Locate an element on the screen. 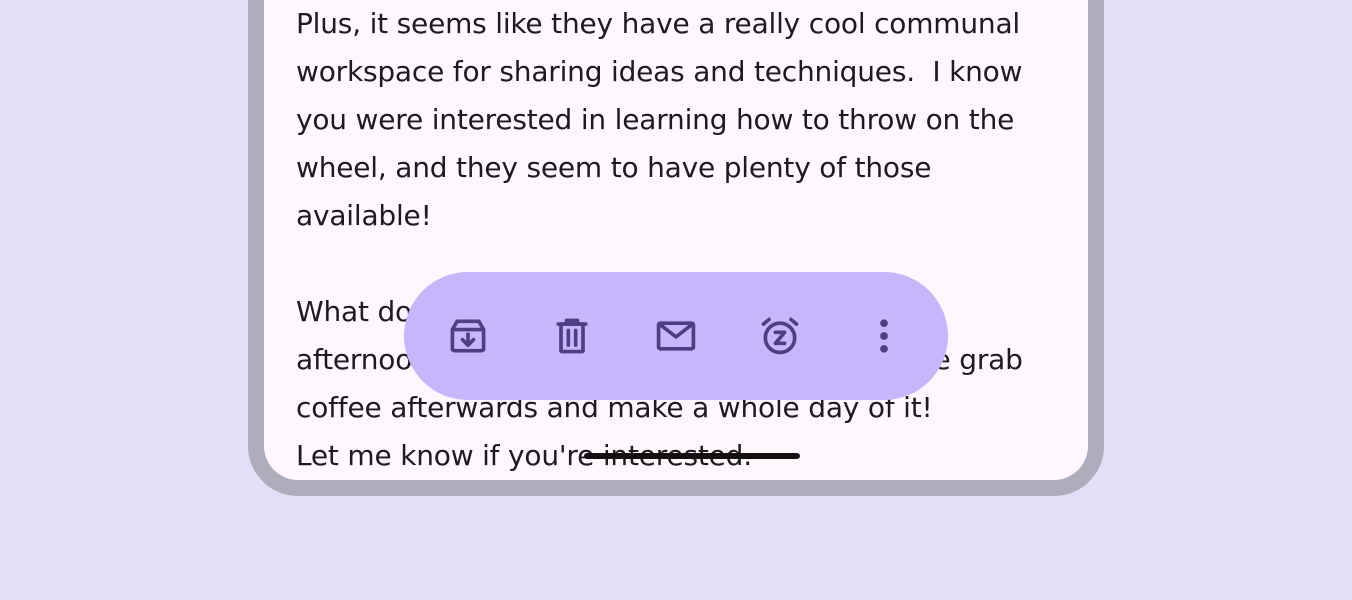  trash-icon is located at coordinates (572, 336).